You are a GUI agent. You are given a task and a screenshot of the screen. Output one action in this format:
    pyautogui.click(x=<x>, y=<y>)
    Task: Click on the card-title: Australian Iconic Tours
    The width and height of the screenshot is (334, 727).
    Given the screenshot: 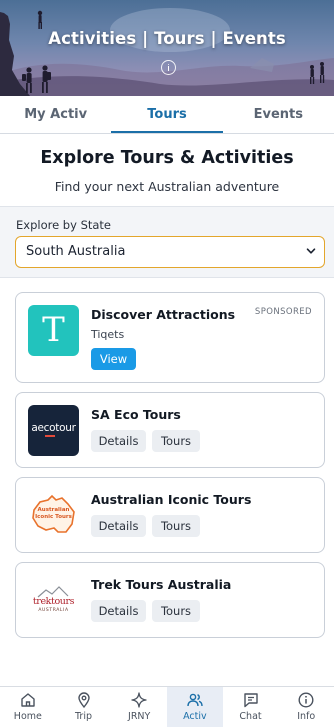 What is the action you would take?
    pyautogui.click(x=171, y=499)
    